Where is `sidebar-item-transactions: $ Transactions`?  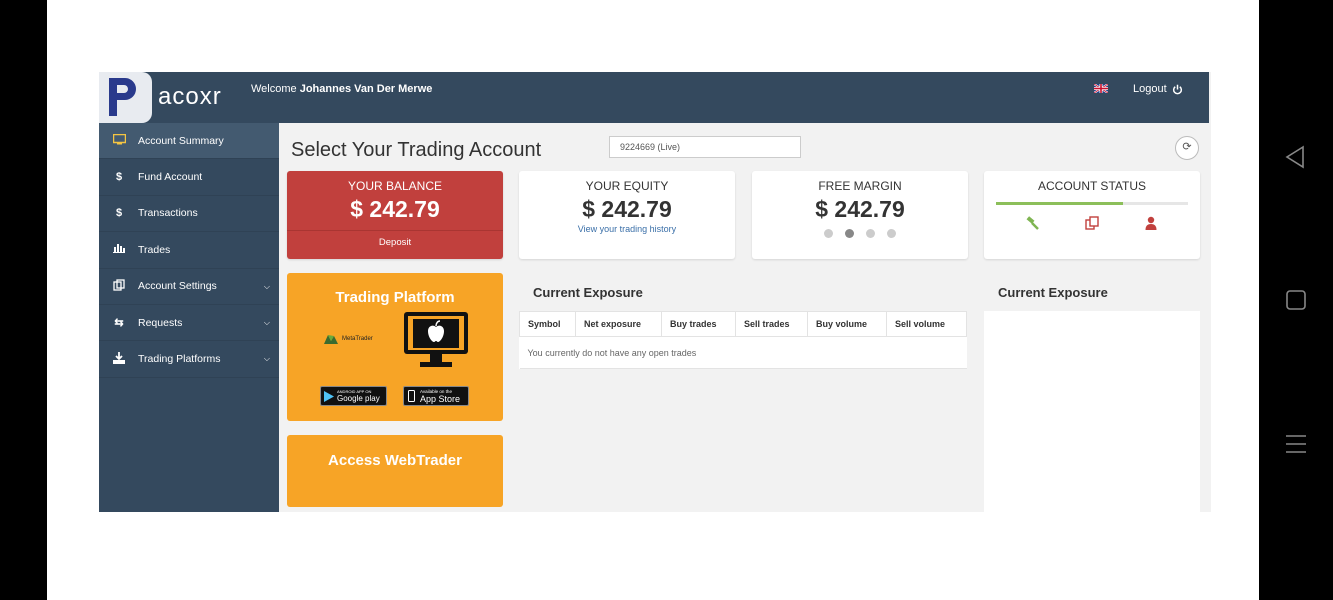
sidebar-item-transactions: $ Transactions is located at coordinates (189, 214).